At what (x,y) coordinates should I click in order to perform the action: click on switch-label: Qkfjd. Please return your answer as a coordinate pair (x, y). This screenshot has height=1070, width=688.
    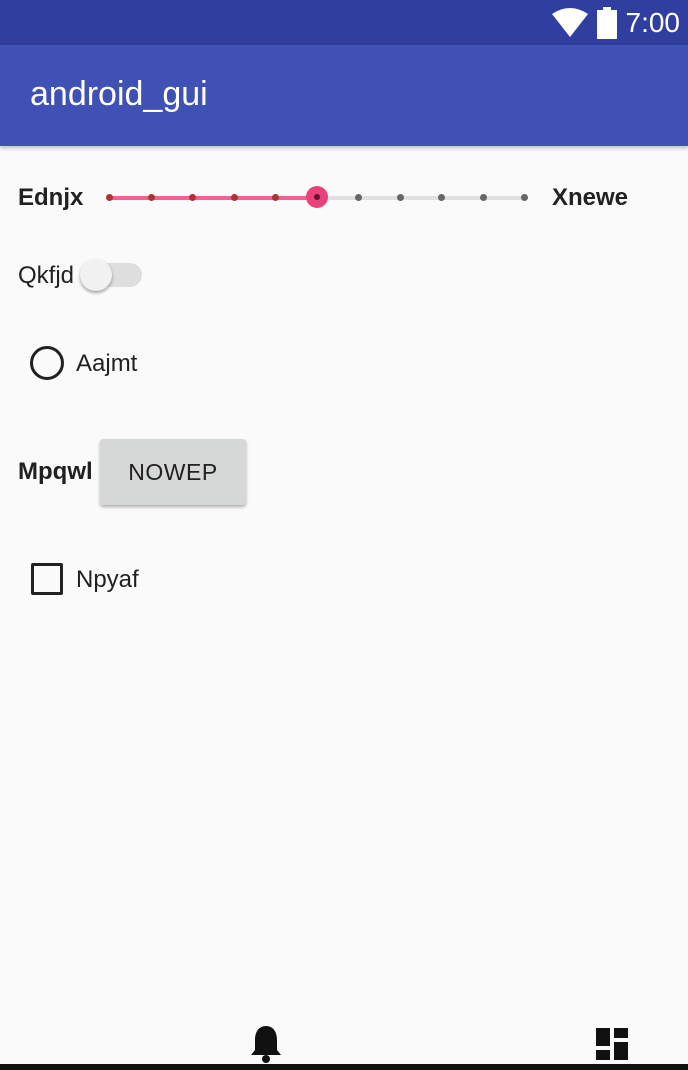
    Looking at the image, I should click on (46, 275).